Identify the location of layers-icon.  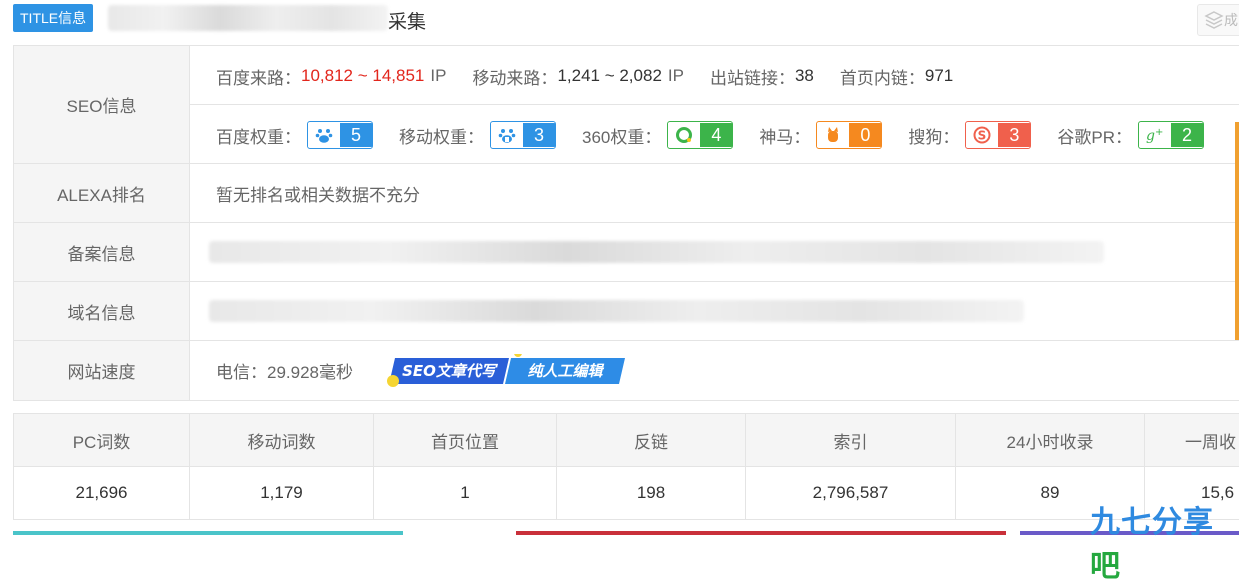
(1214, 20).